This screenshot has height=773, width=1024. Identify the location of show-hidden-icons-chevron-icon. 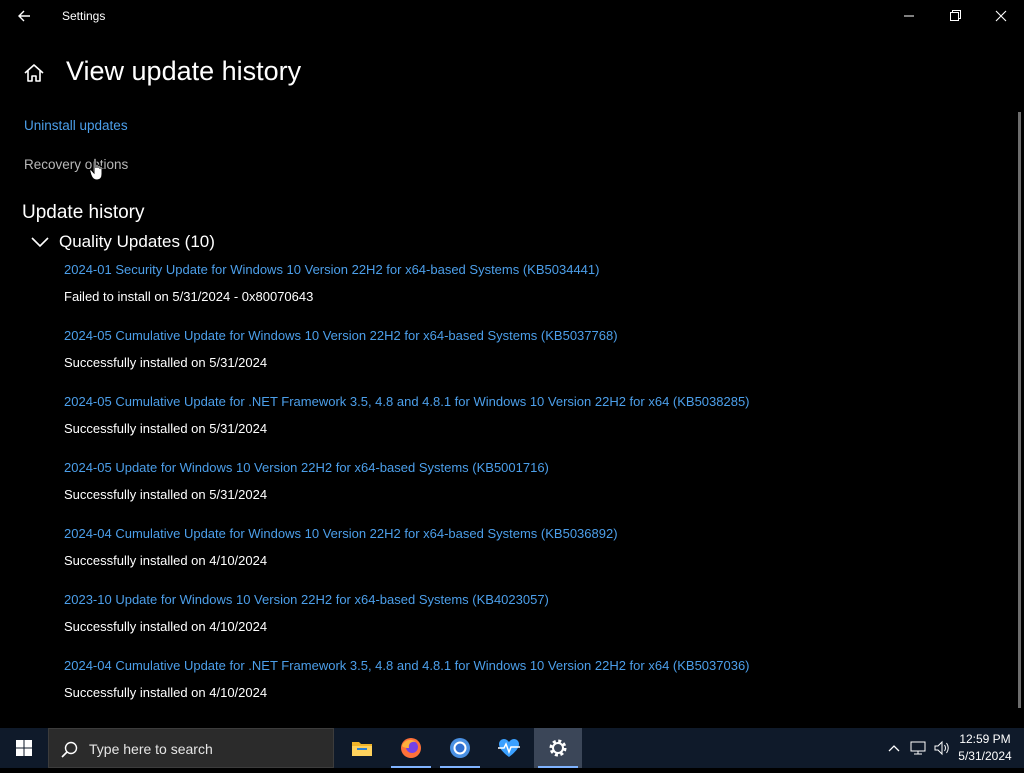
(894, 748).